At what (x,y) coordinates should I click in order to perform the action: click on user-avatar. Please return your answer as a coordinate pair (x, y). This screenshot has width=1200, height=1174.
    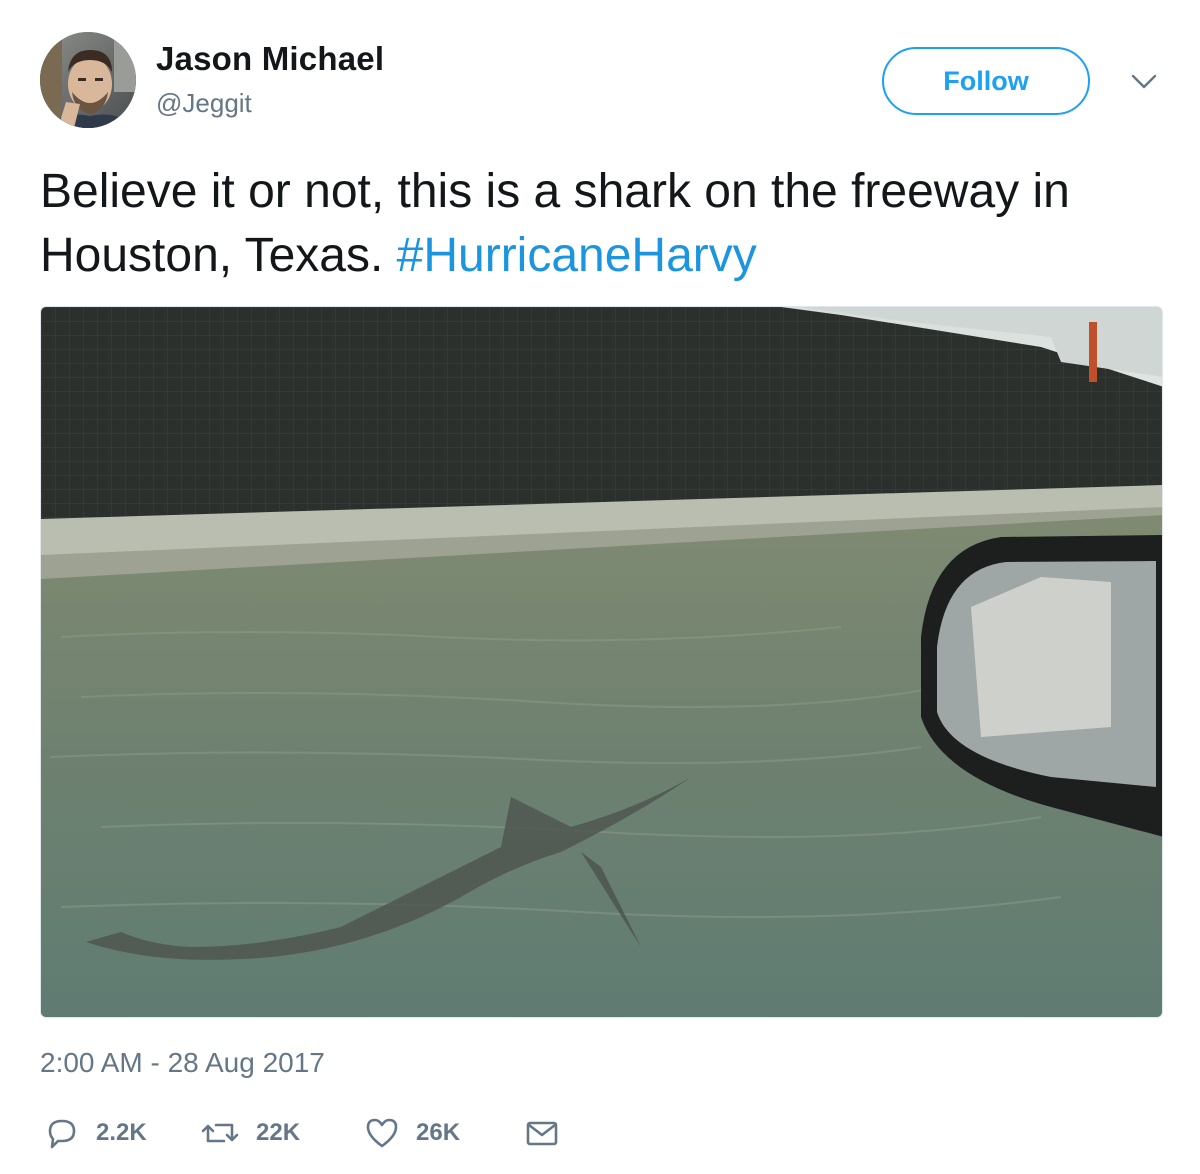
    Looking at the image, I should click on (88, 80).